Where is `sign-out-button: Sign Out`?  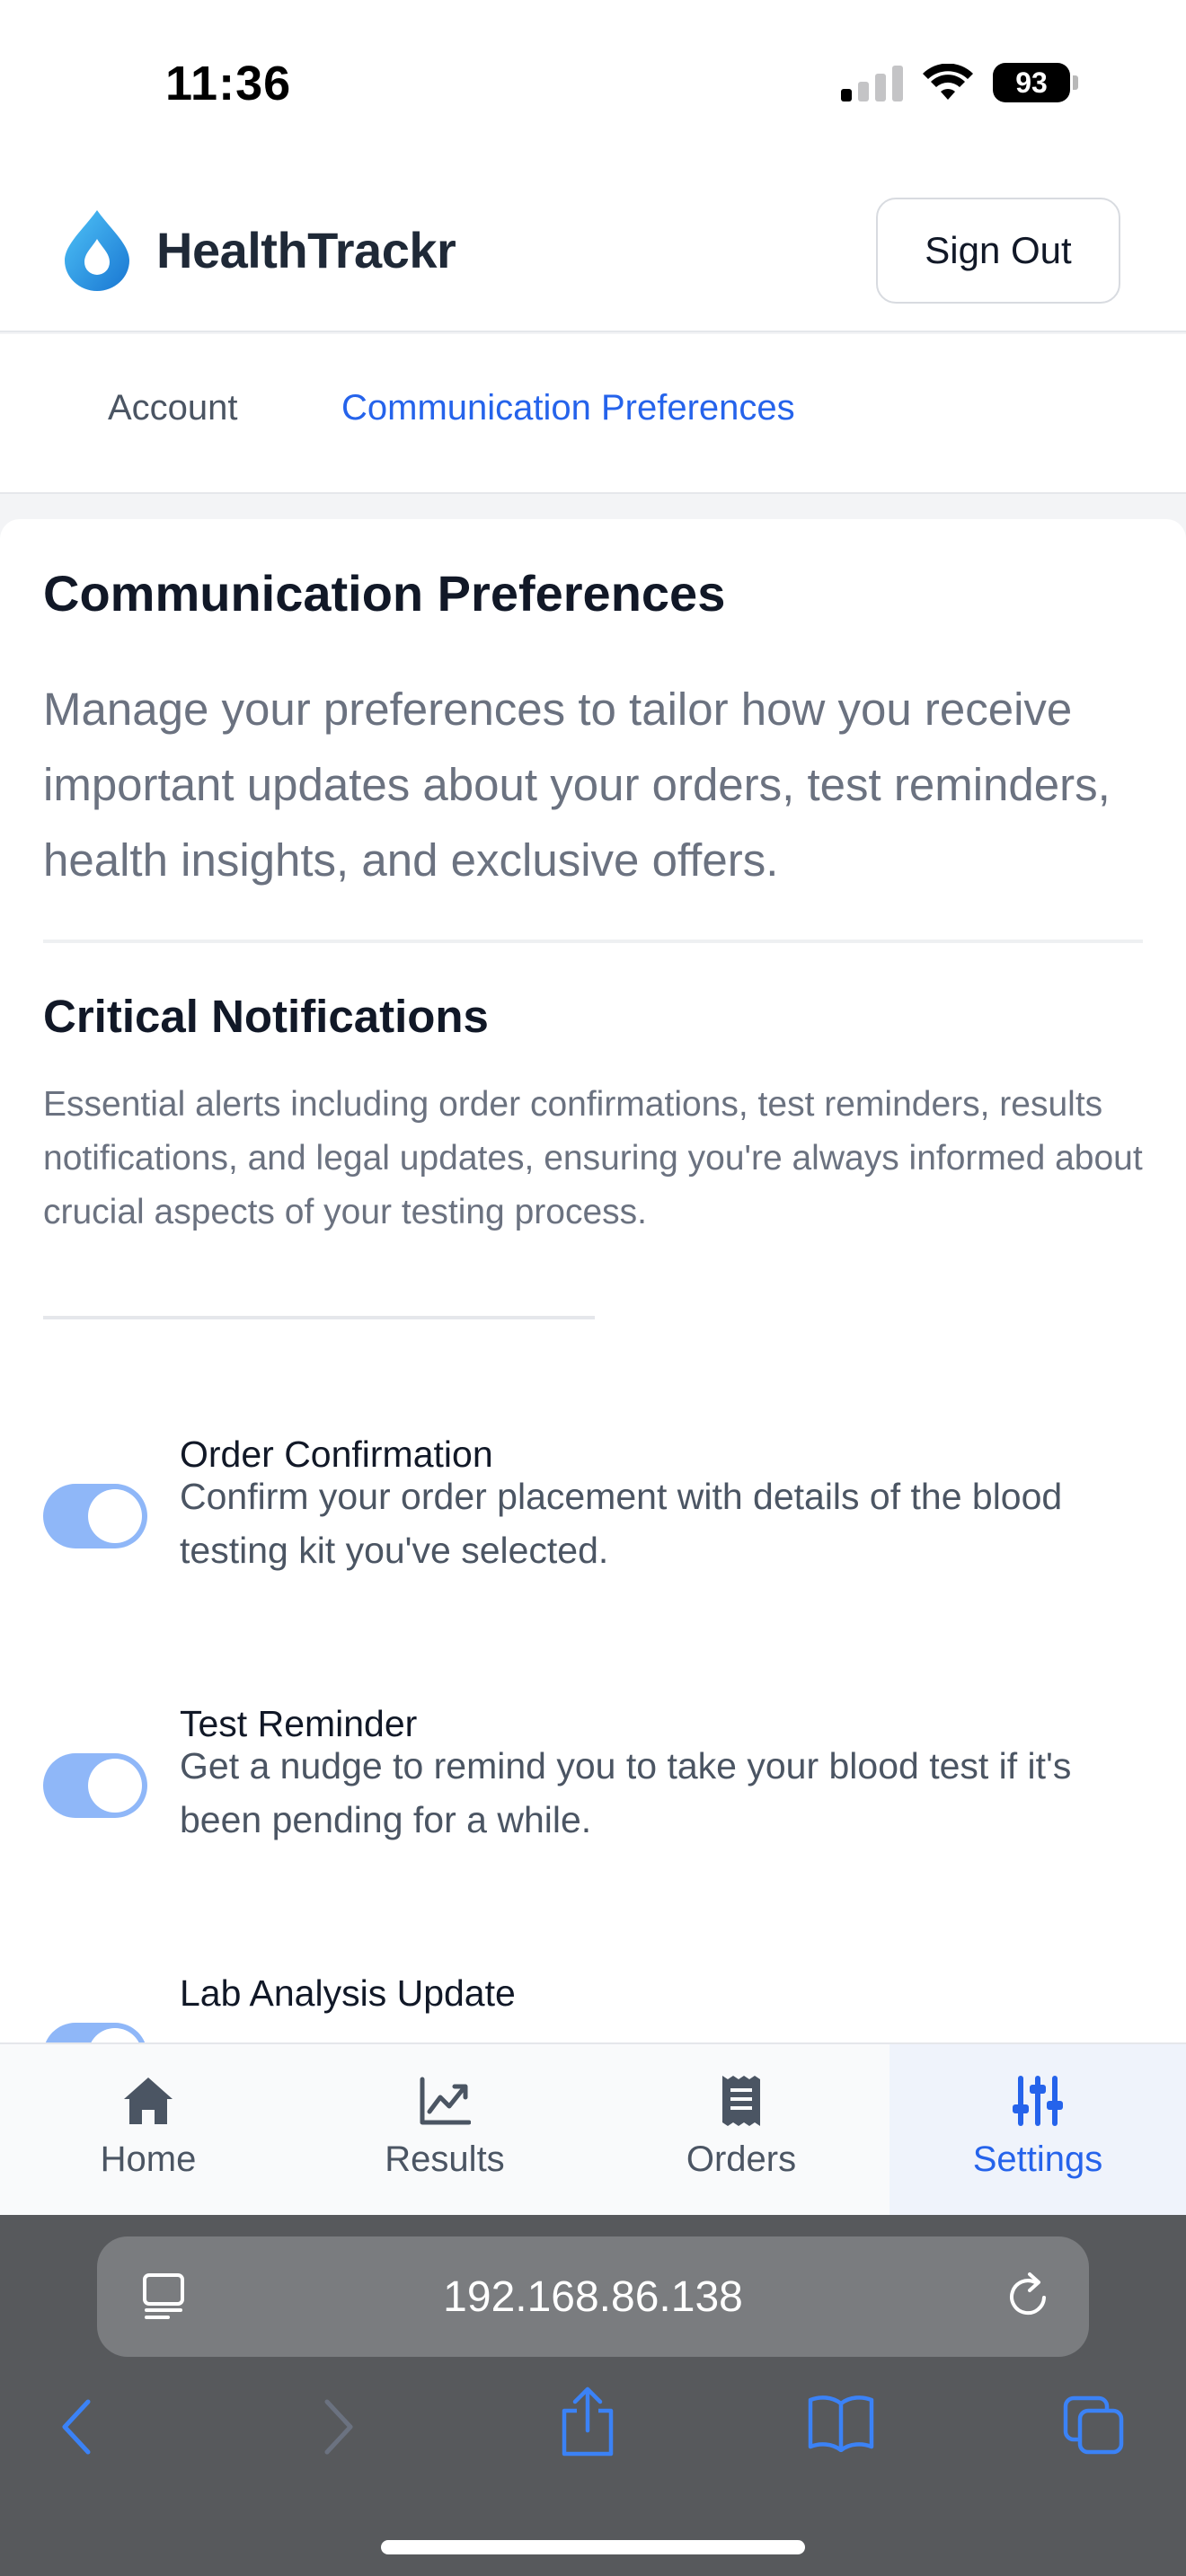 sign-out-button: Sign Out is located at coordinates (998, 251).